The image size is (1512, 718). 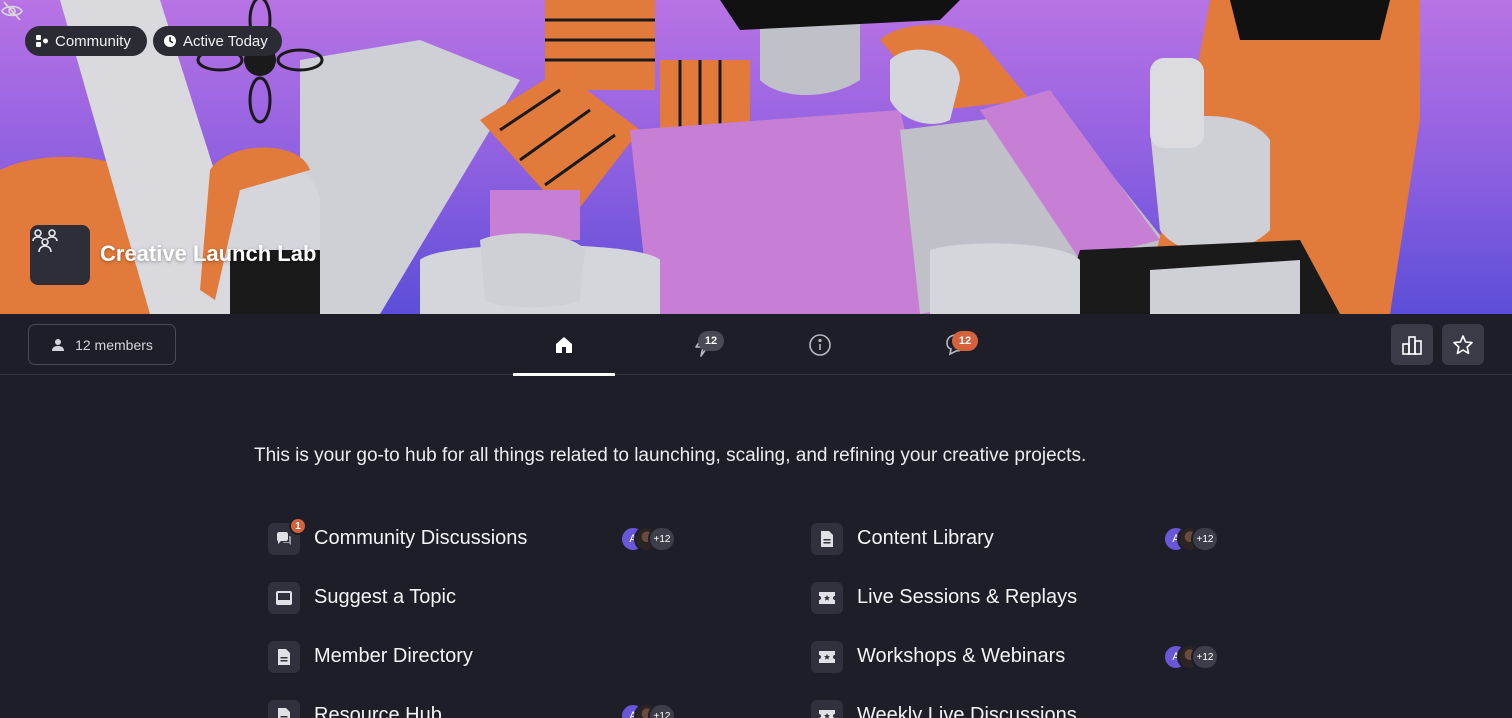 I want to click on leaderboard-button, so click(x=1412, y=344).